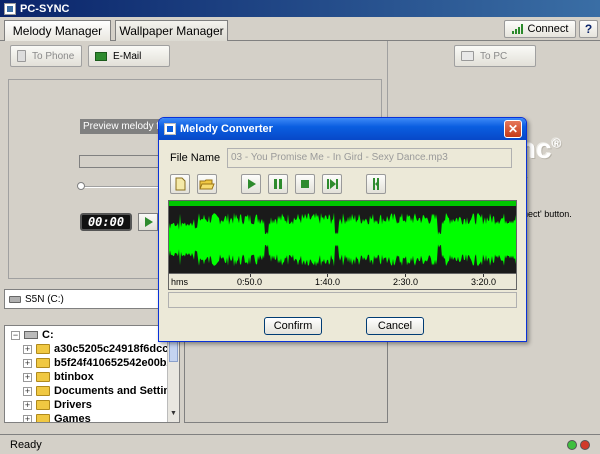 This screenshot has width=600, height=454. I want to click on hard-drive-icon, so click(31, 335).